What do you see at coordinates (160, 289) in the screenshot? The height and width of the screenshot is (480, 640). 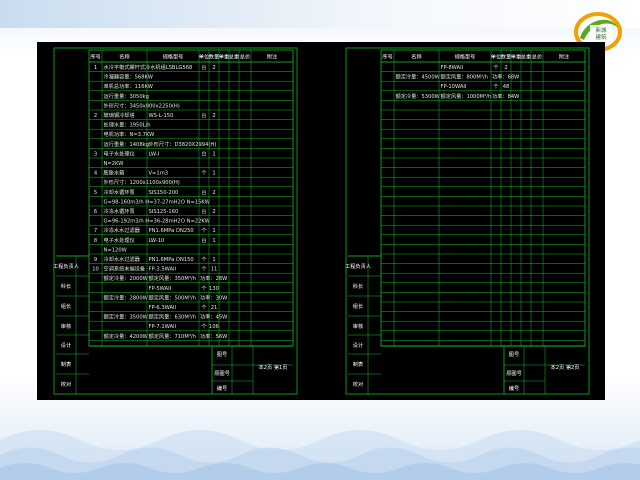 I see `table-cell: FP-5WAII` at bounding box center [160, 289].